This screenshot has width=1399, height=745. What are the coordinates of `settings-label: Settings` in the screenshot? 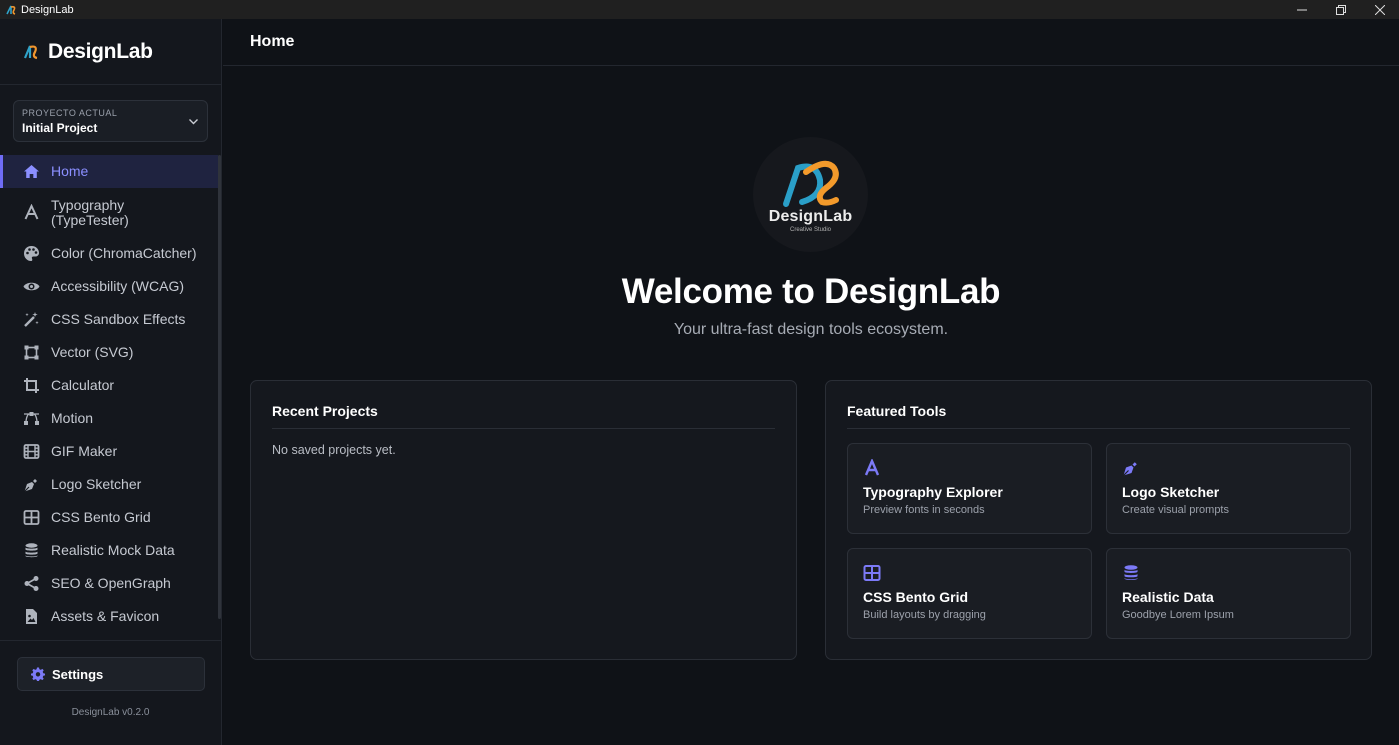 It's located at (78, 674).